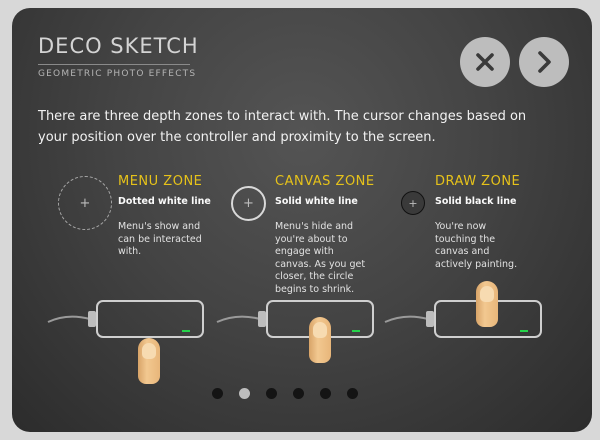  Describe the element at coordinates (150, 319) in the screenshot. I see `leap-controller` at that location.